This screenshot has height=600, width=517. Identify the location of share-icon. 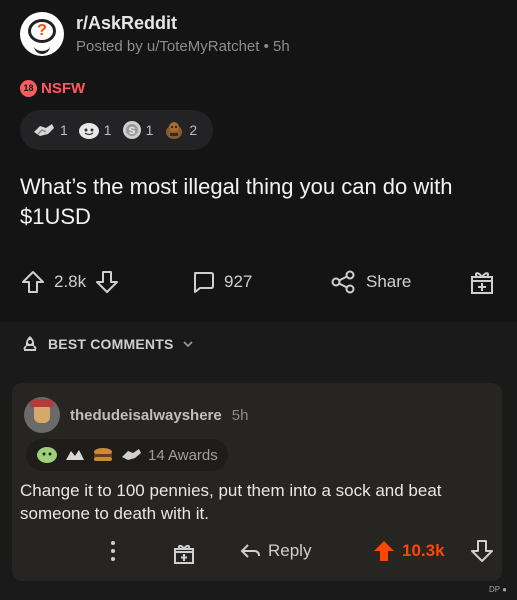
(343, 282).